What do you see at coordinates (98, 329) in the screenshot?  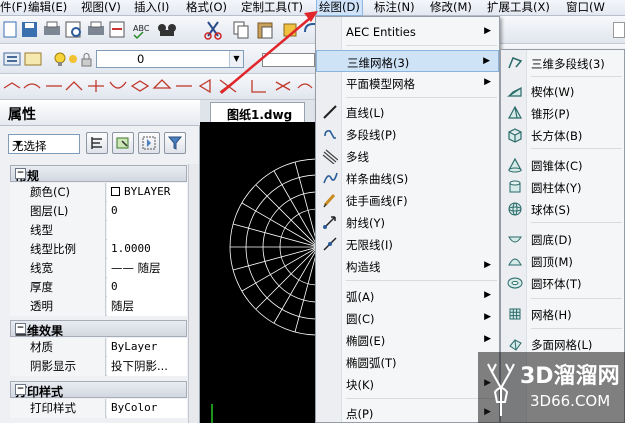 I see `section-3d-effects: 三维效果 −` at bounding box center [98, 329].